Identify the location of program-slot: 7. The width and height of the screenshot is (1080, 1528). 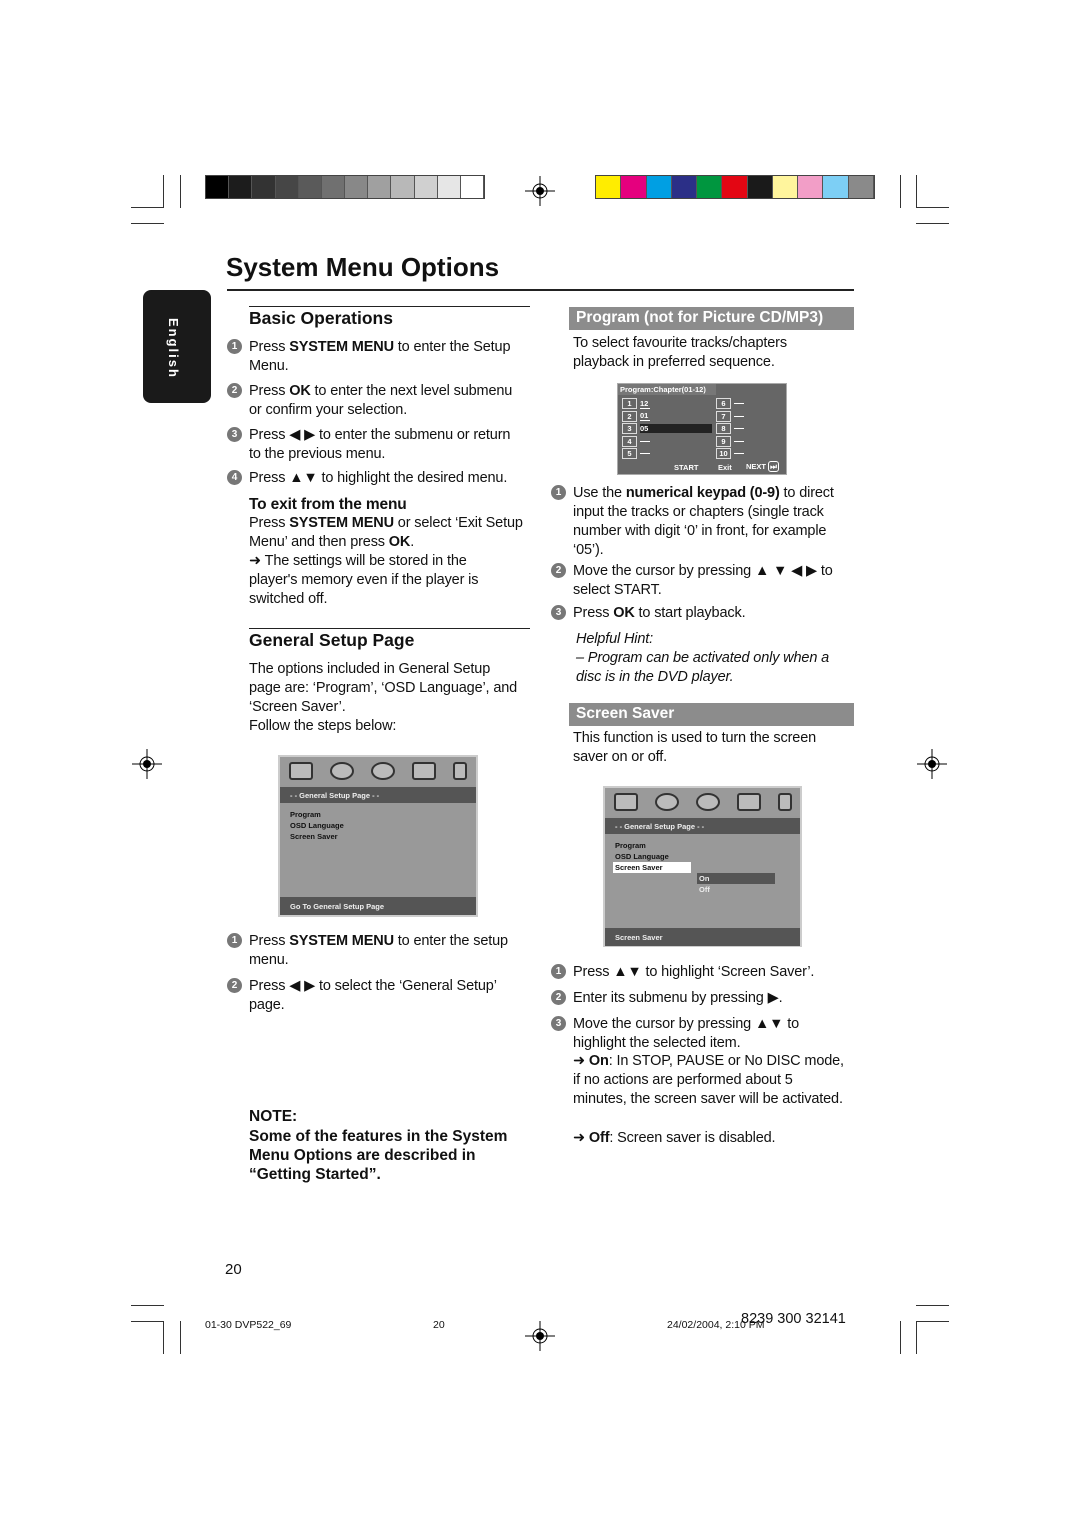
(730, 416).